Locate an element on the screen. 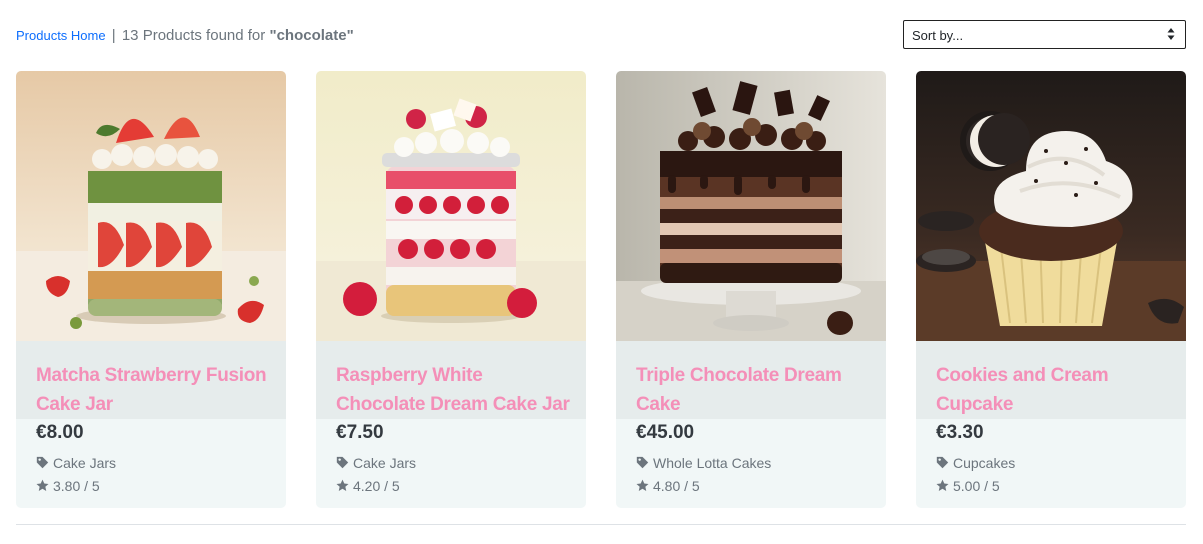  product-price: €8.00 is located at coordinates (60, 432).